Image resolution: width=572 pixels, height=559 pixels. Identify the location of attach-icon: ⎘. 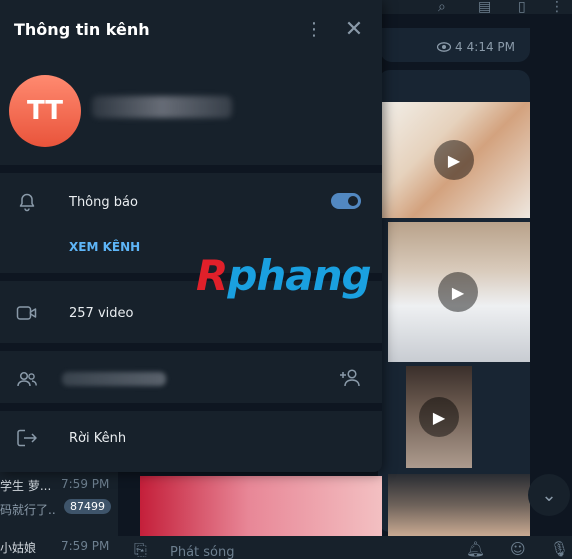
(140, 549).